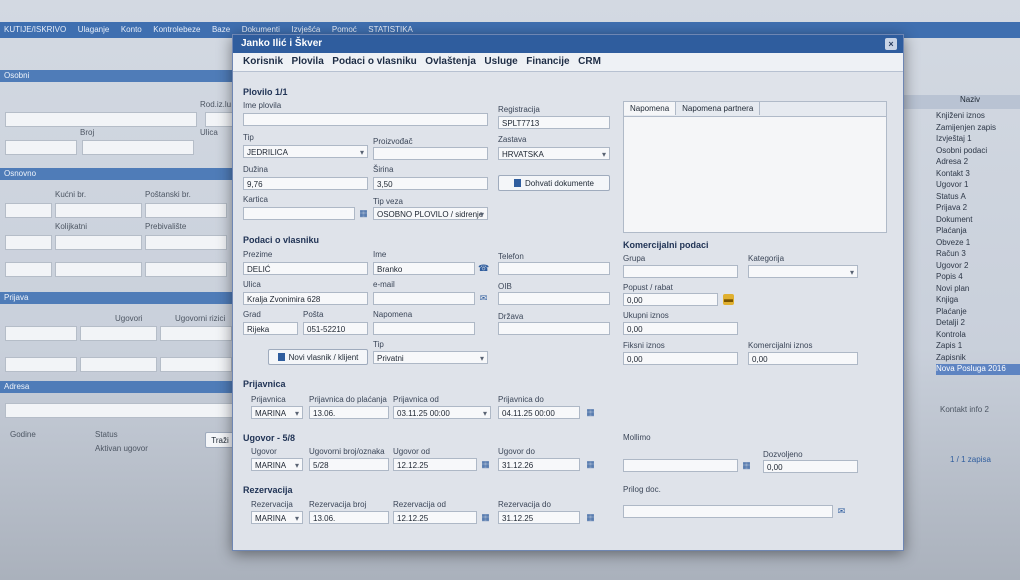 This screenshot has height=580, width=1020. What do you see at coordinates (978, 197) in the screenshot?
I see `list-item: Status A` at bounding box center [978, 197].